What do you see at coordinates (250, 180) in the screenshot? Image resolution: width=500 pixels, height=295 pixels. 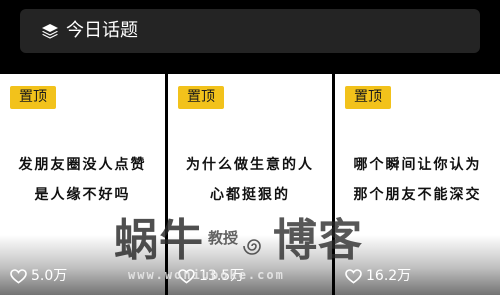 I see `topic-text: 为什么做生意的人 心都挺狠的` at bounding box center [250, 180].